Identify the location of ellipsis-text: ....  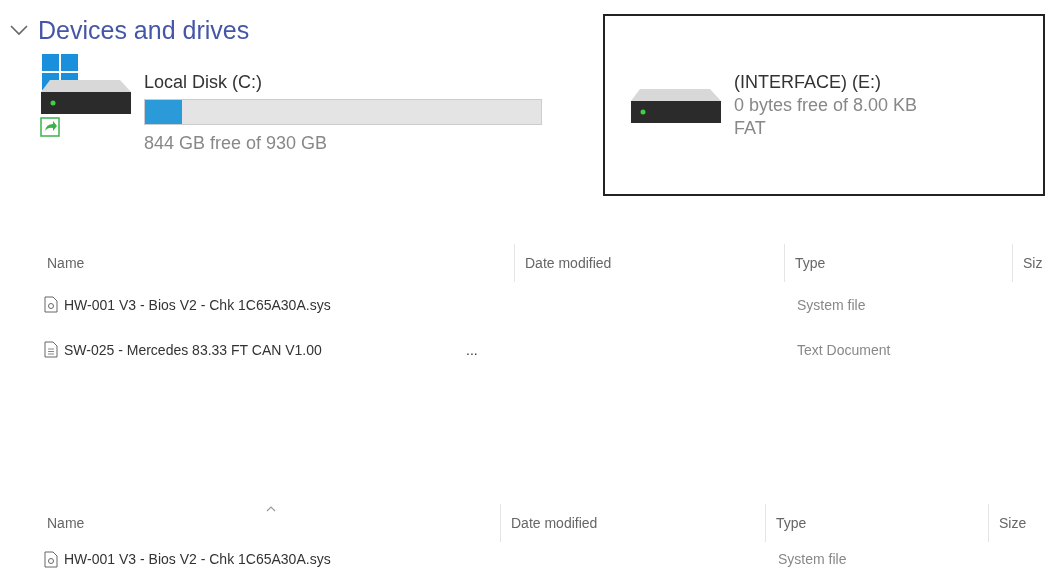
(472, 349).